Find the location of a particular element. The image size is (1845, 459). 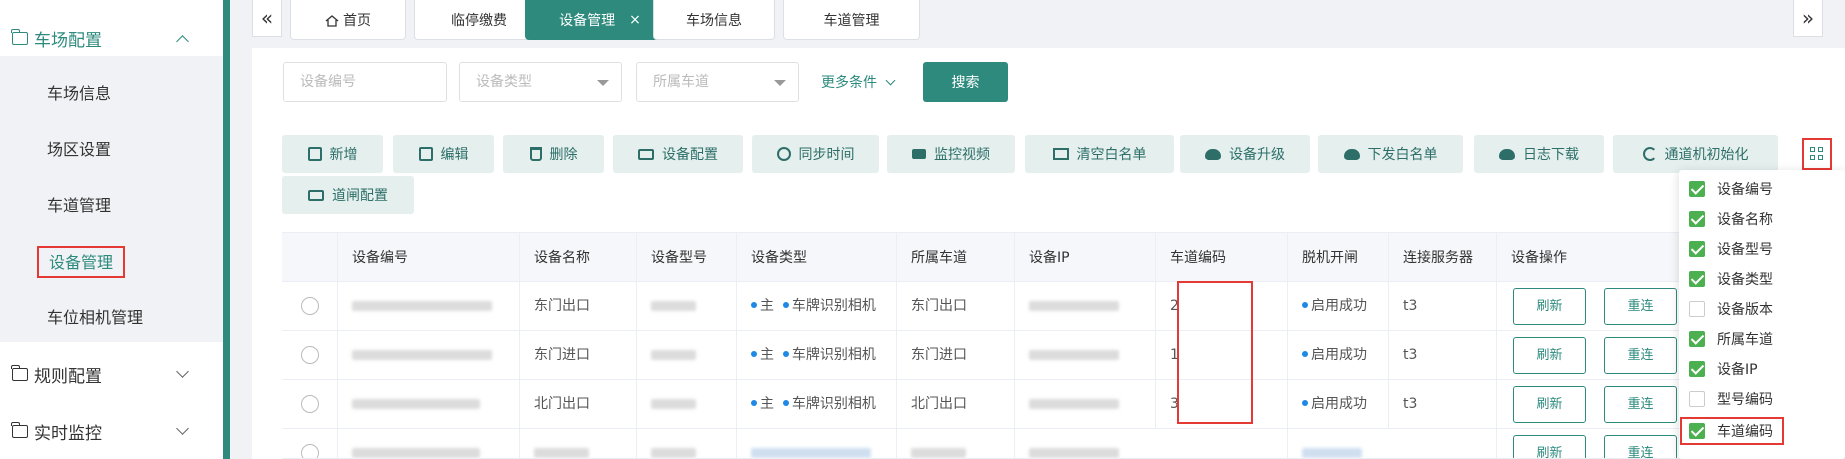

tab-label: 临停缴费 is located at coordinates (479, 20).